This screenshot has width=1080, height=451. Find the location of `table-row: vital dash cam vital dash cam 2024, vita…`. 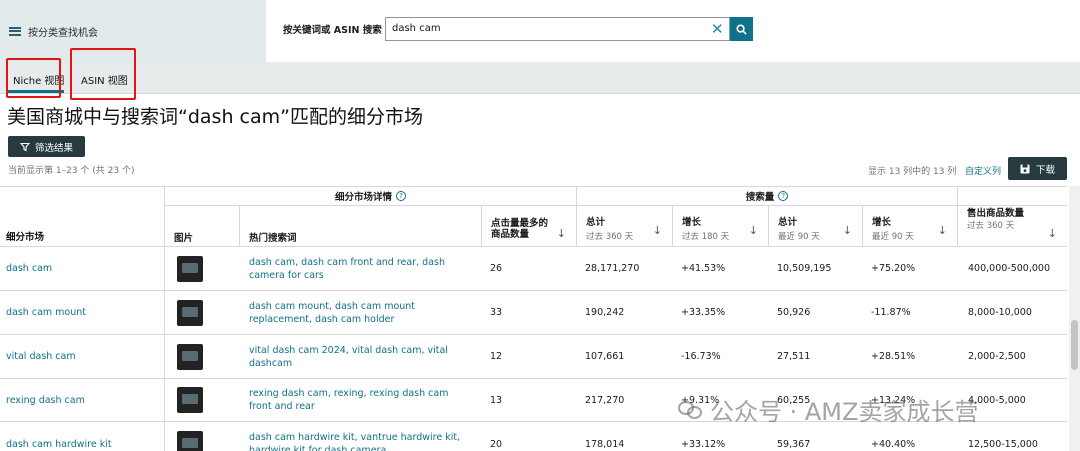

table-row: vital dash cam vital dash cam 2024, vita… is located at coordinates (533, 357).